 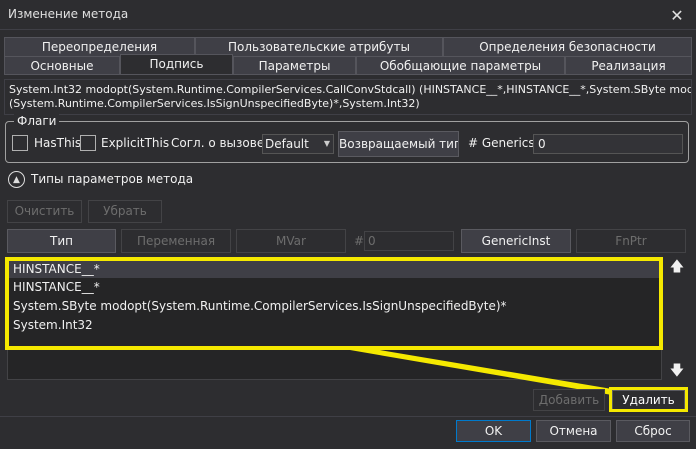 I want to click on generics-count-input: 0, so click(x=608, y=144).